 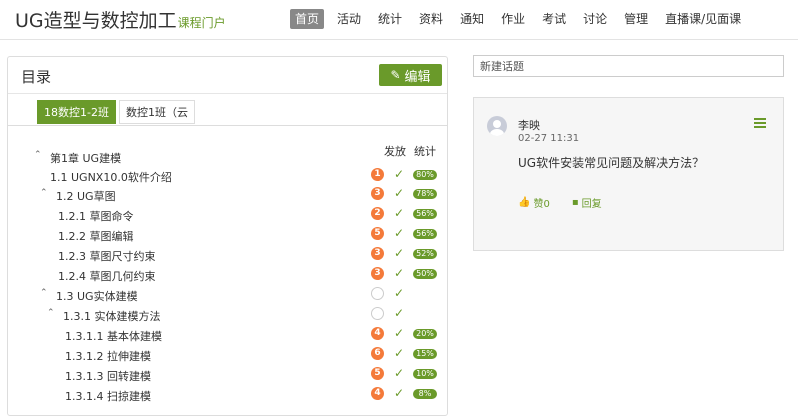 What do you see at coordinates (156, 112) in the screenshot?
I see `tab-class-2: 数控1班（云` at bounding box center [156, 112].